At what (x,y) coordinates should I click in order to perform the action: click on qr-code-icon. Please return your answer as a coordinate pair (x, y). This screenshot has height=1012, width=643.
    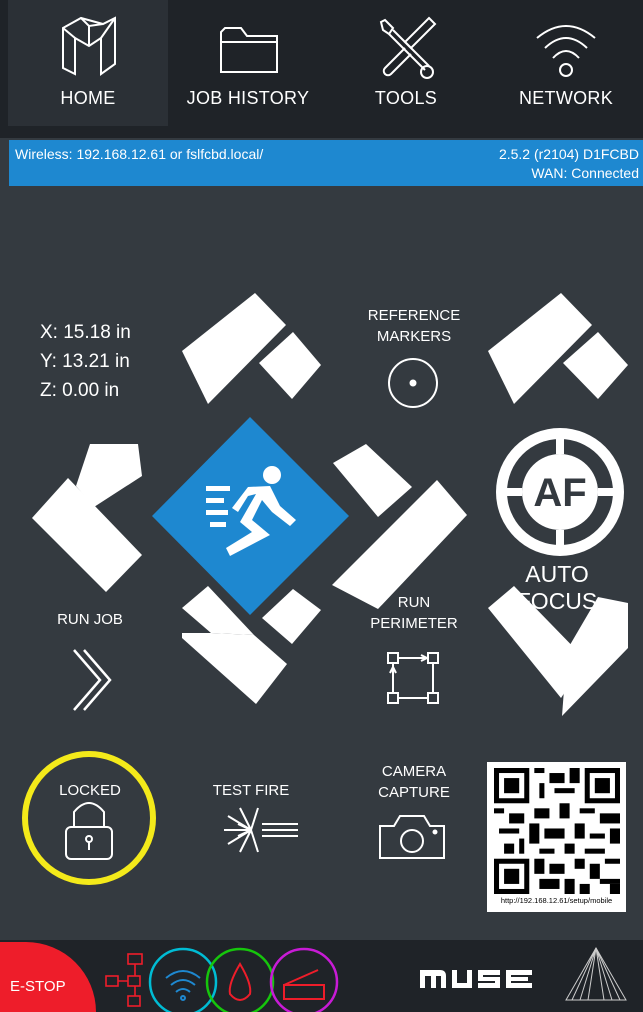
    Looking at the image, I should click on (557, 831).